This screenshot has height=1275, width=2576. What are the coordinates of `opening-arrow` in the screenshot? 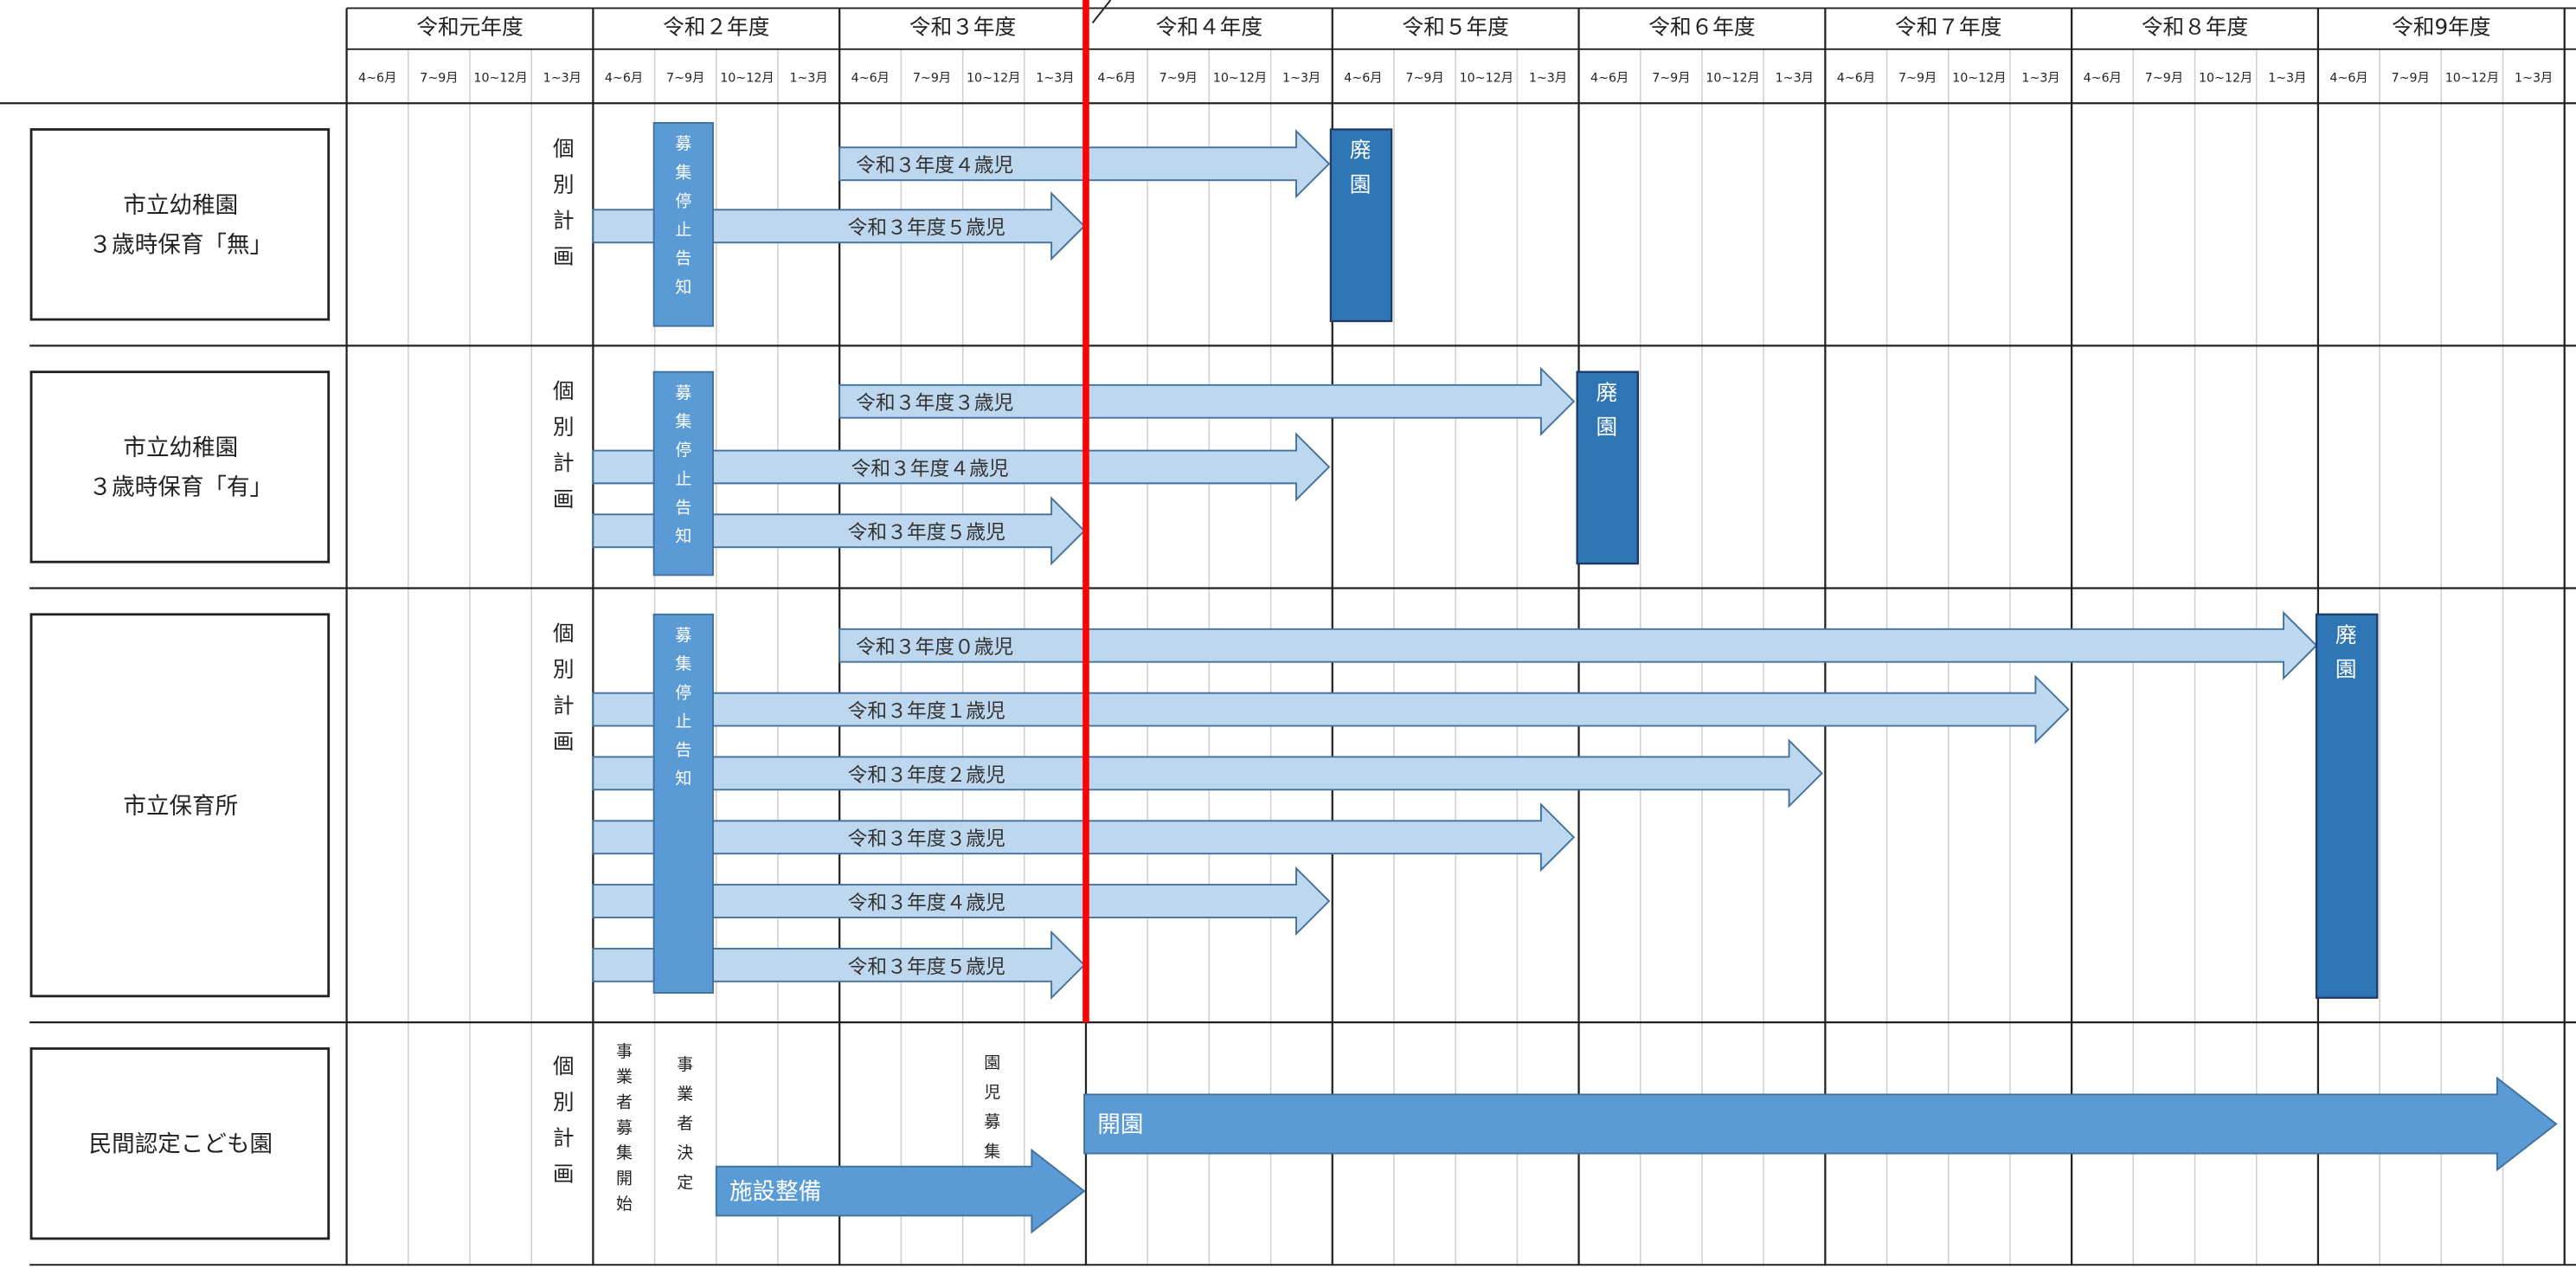 It's located at (1821, 1124).